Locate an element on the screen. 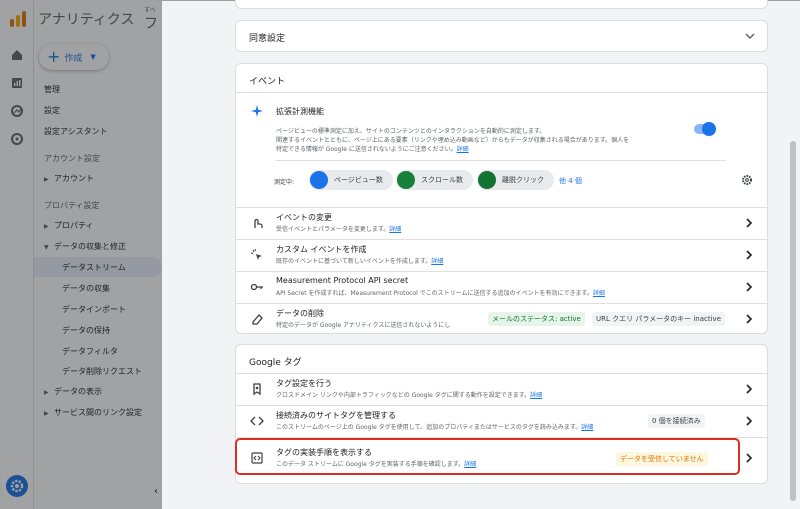  enhanced-measurement-title: 拡張計測機能 is located at coordinates (300, 111).